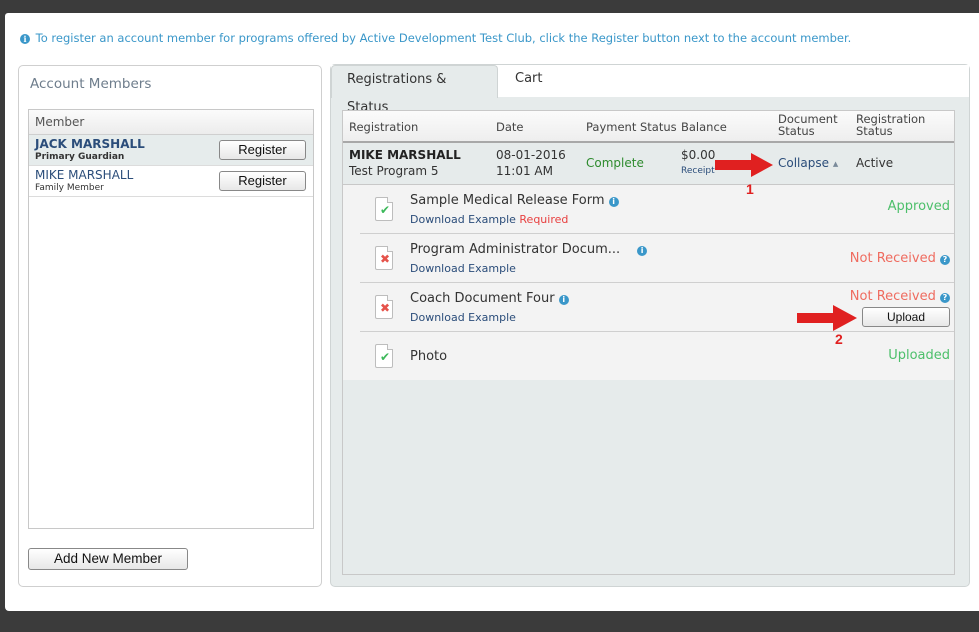 The height and width of the screenshot is (632, 979). What do you see at coordinates (750, 189) in the screenshot?
I see `annotation-number-1: 1` at bounding box center [750, 189].